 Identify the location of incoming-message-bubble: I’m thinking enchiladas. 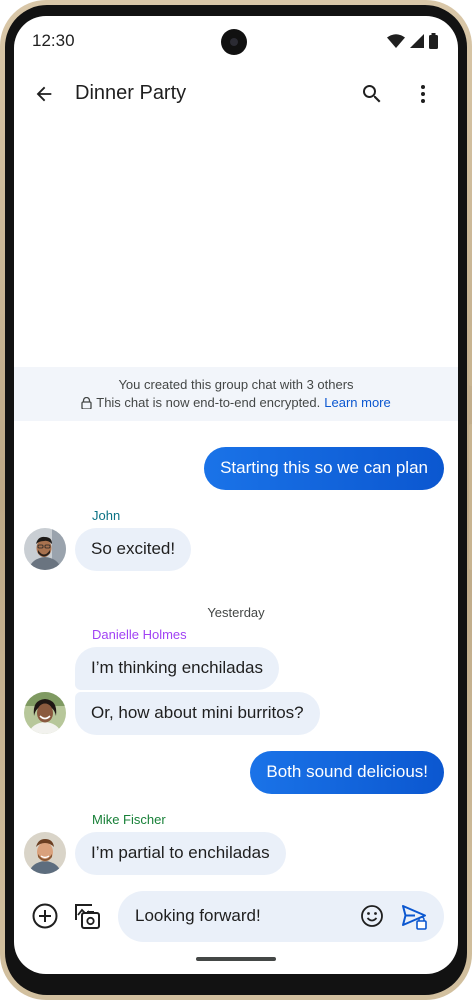
(177, 668).